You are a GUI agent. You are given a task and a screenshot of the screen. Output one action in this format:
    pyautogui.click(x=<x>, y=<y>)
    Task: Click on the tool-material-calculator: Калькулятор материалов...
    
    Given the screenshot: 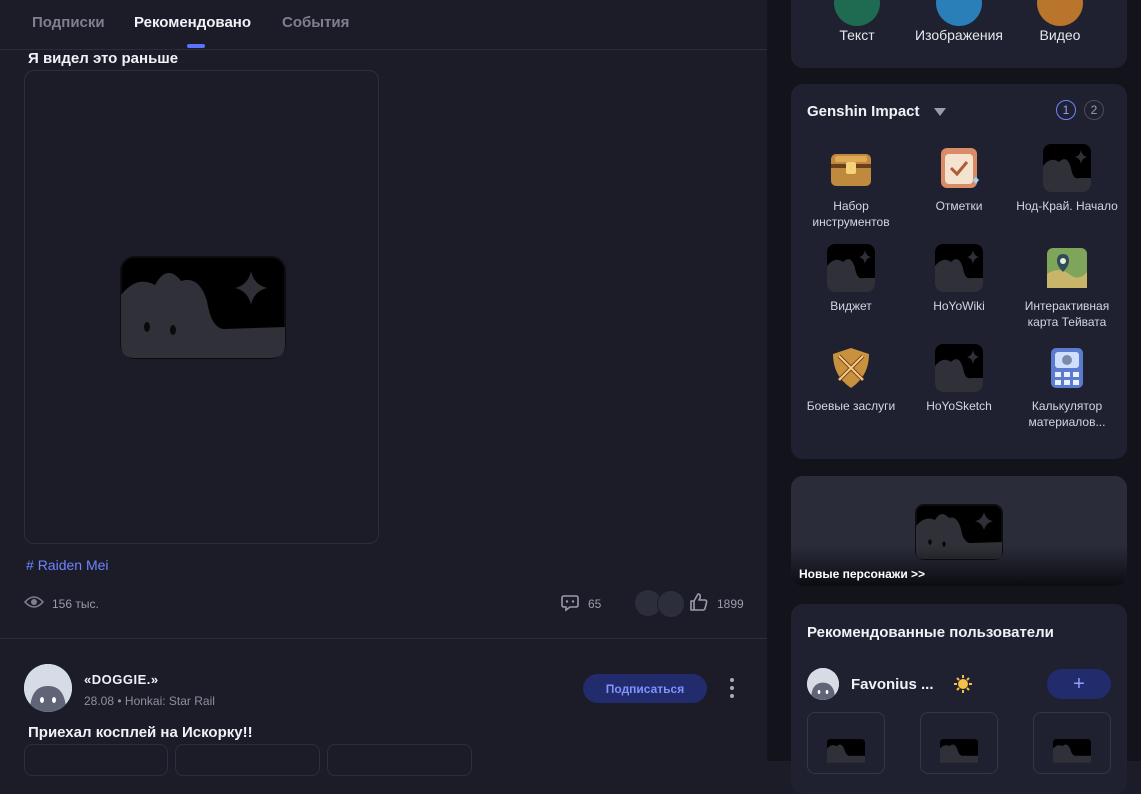 What is the action you would take?
    pyautogui.click(x=1067, y=387)
    